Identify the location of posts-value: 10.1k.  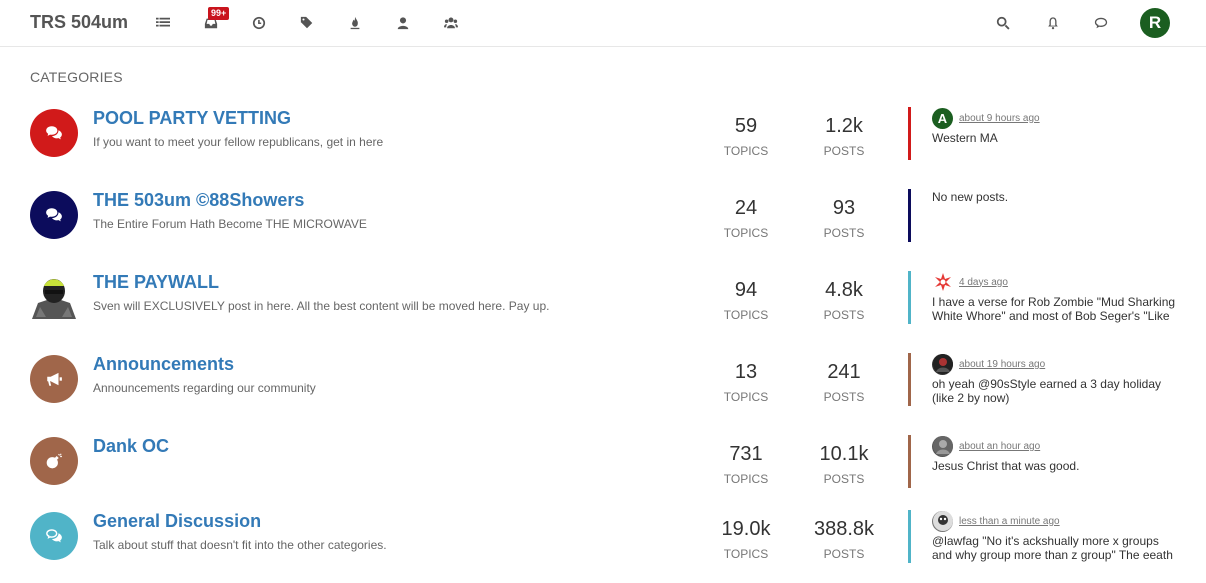
(844, 454).